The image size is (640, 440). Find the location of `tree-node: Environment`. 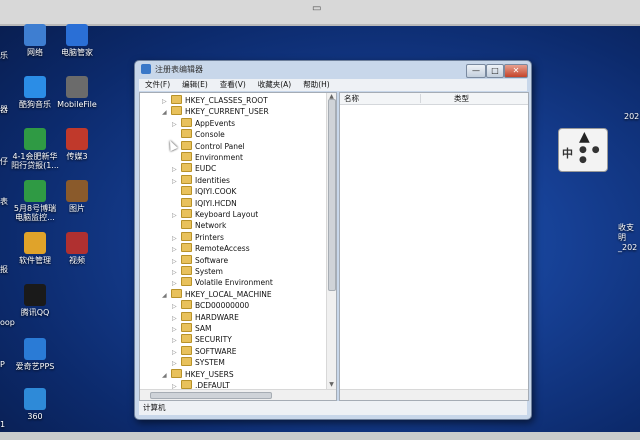

tree-node: Environment is located at coordinates (207, 157).